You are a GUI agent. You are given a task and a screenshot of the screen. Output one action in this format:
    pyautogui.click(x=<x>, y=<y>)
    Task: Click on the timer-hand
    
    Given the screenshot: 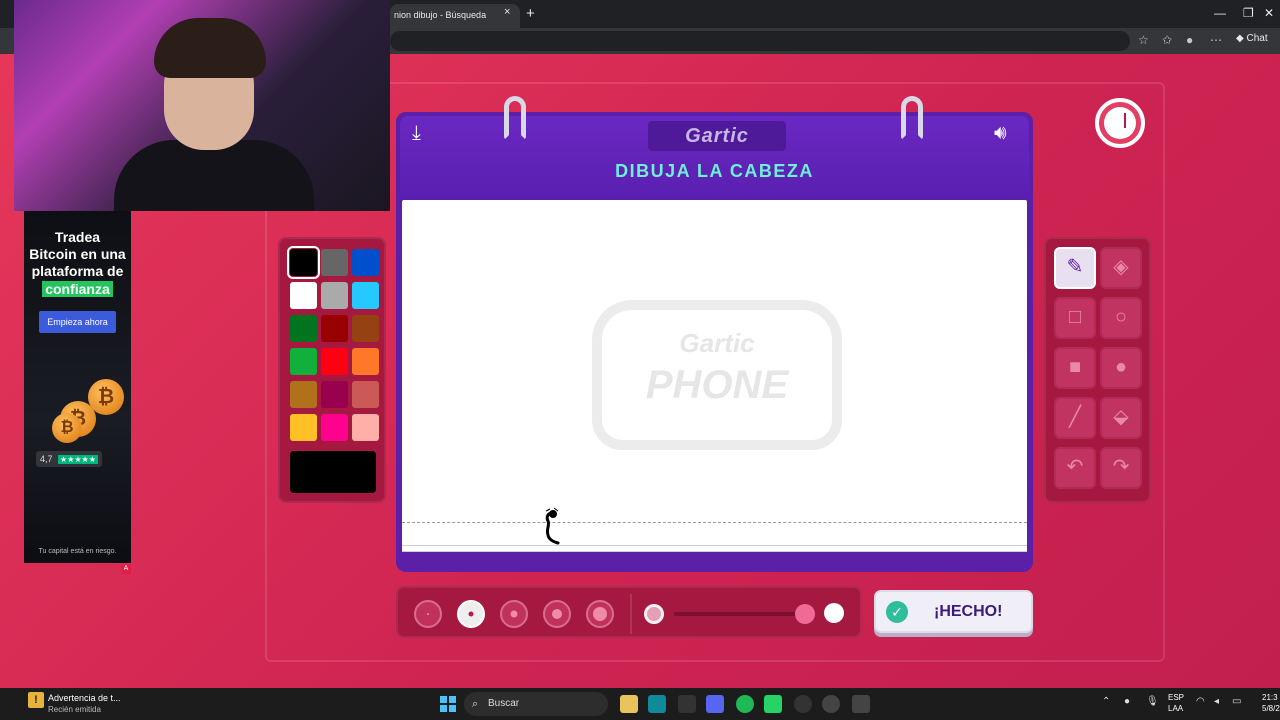 What is the action you would take?
    pyautogui.click(x=1125, y=120)
    